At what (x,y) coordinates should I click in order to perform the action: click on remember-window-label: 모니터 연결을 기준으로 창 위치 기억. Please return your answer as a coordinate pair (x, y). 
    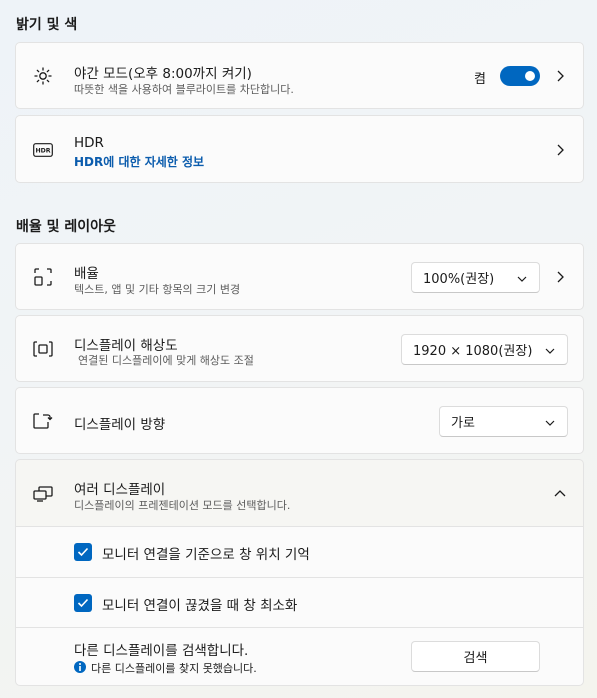
    Looking at the image, I should click on (206, 555).